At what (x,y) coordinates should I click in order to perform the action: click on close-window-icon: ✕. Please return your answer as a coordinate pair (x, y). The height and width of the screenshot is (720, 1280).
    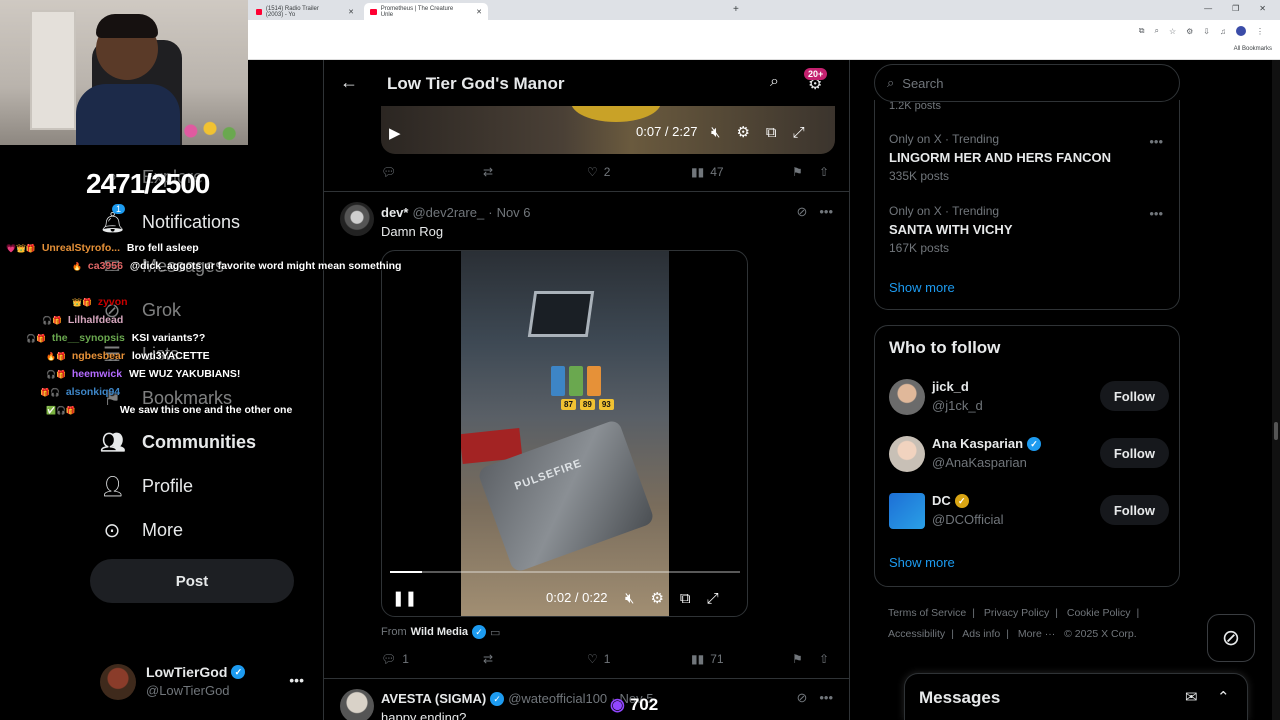
    Looking at the image, I should click on (1262, 8).